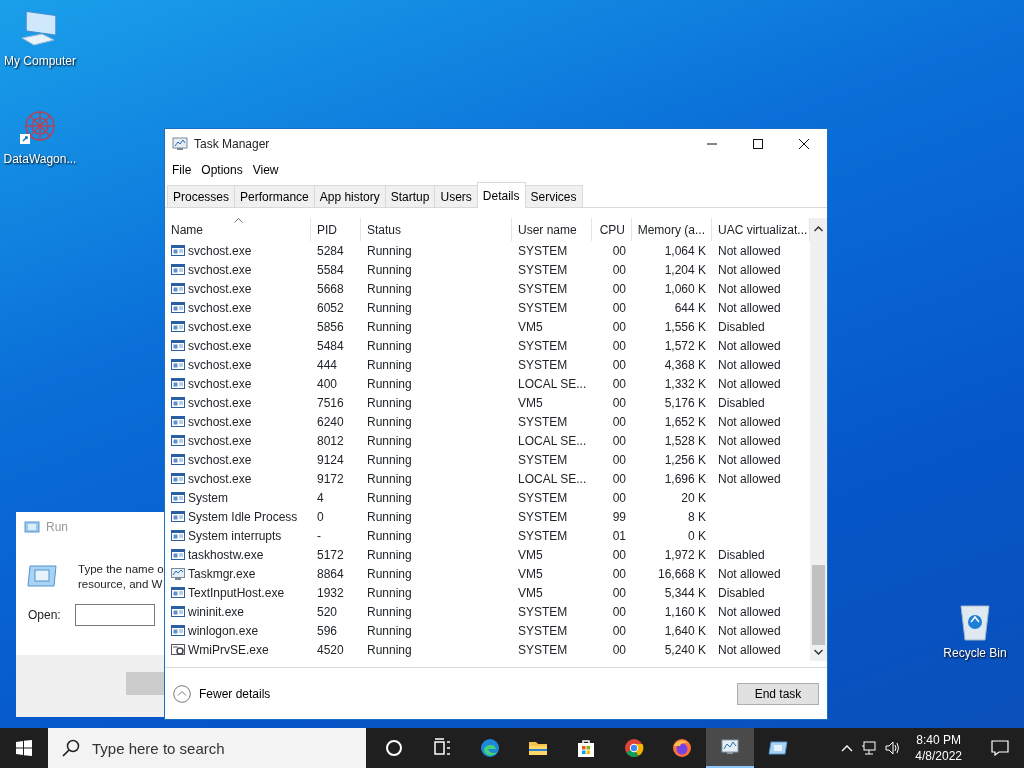 This screenshot has width=1024, height=768. I want to click on table-cell-text: 1,060 K, so click(685, 289).